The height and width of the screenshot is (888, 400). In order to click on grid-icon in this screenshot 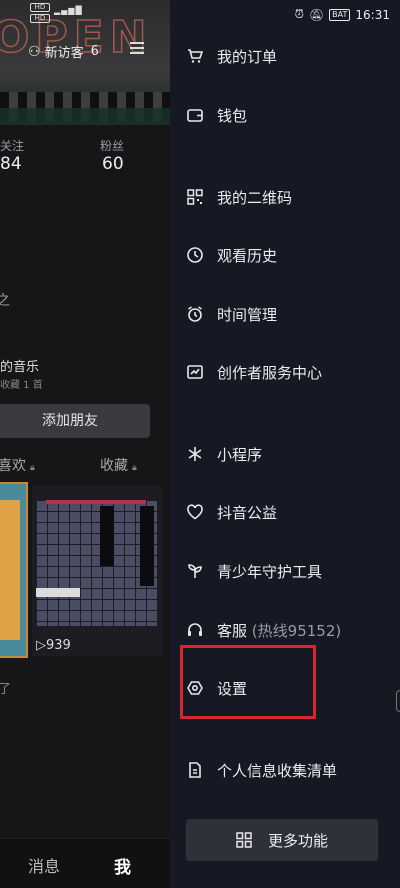, I will do `click(244, 840)`.